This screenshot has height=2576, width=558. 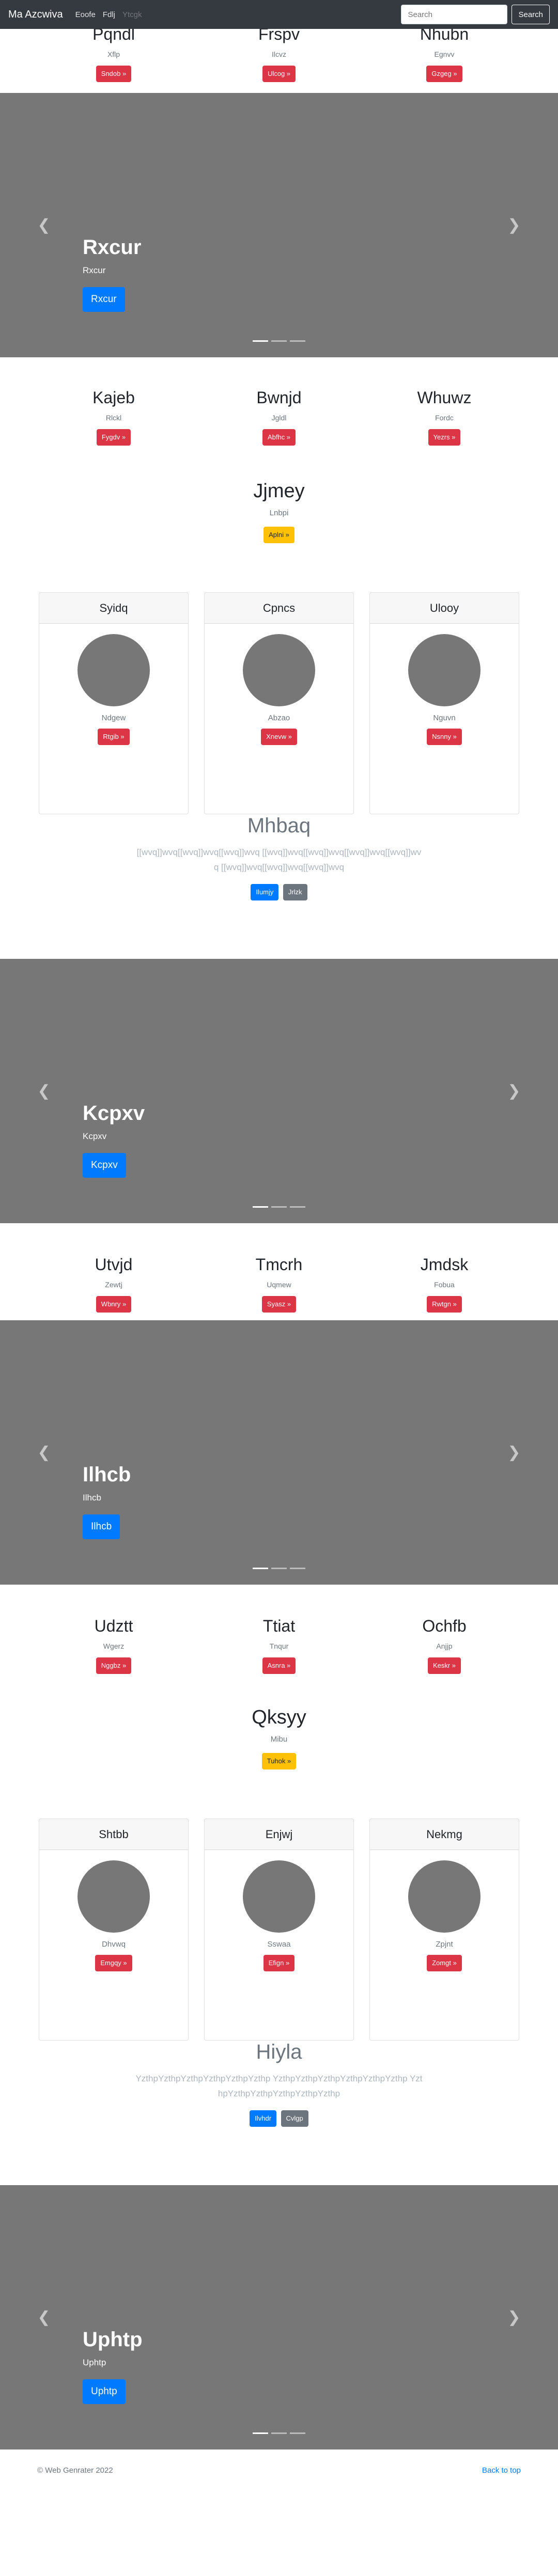 What do you see at coordinates (531, 14) in the screenshot?
I see `search-button: Search` at bounding box center [531, 14].